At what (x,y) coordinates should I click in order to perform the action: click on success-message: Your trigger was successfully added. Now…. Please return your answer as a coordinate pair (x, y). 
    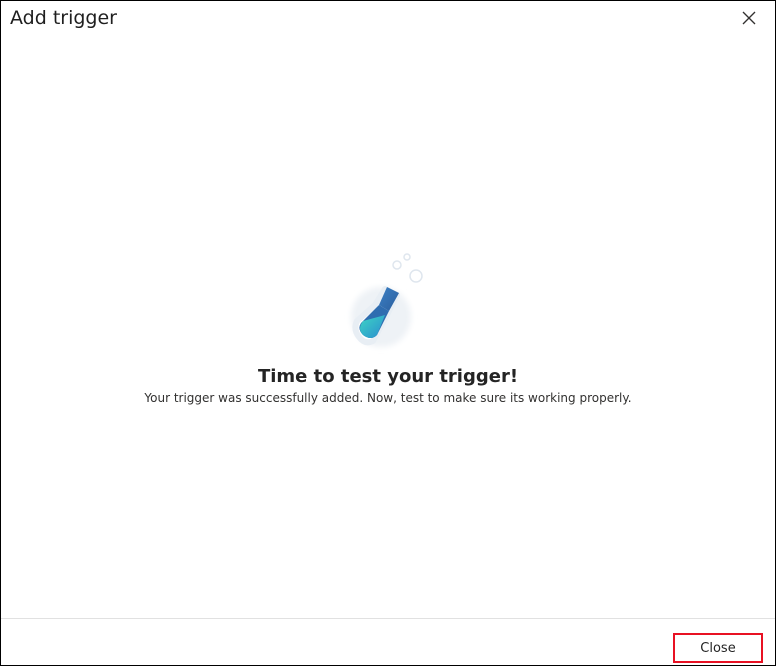
    Looking at the image, I should click on (388, 398).